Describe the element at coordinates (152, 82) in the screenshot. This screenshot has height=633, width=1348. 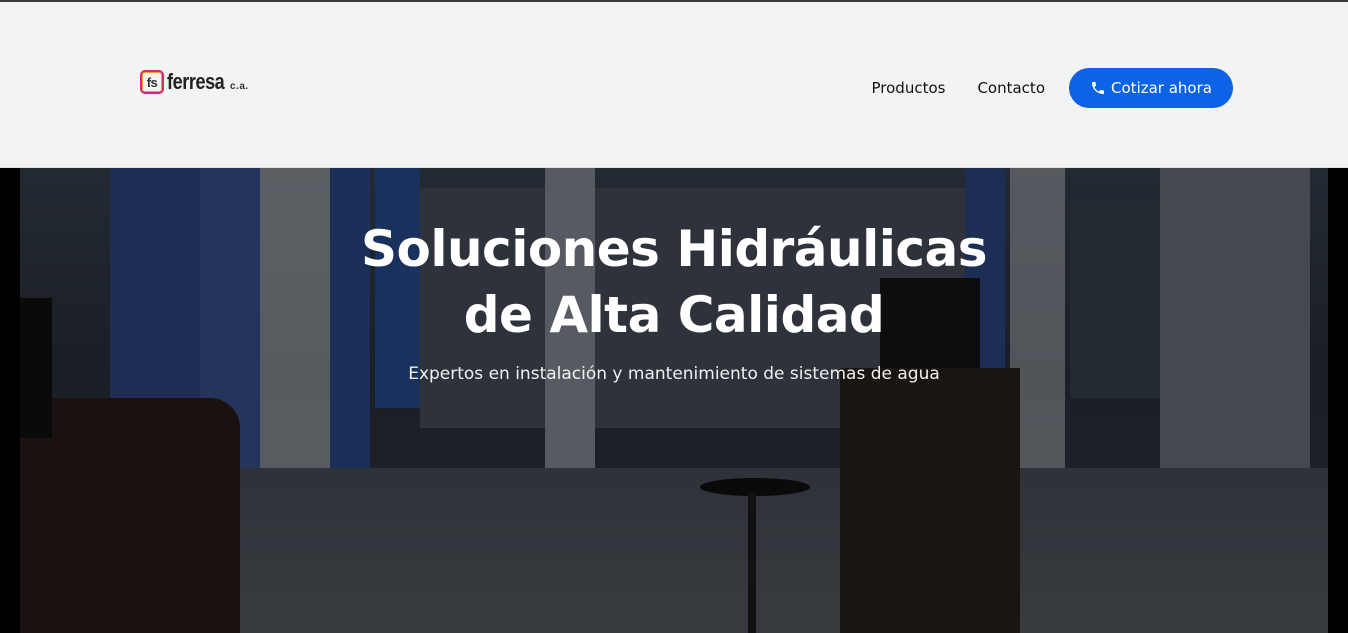
I see `logo-mark: fs` at that location.